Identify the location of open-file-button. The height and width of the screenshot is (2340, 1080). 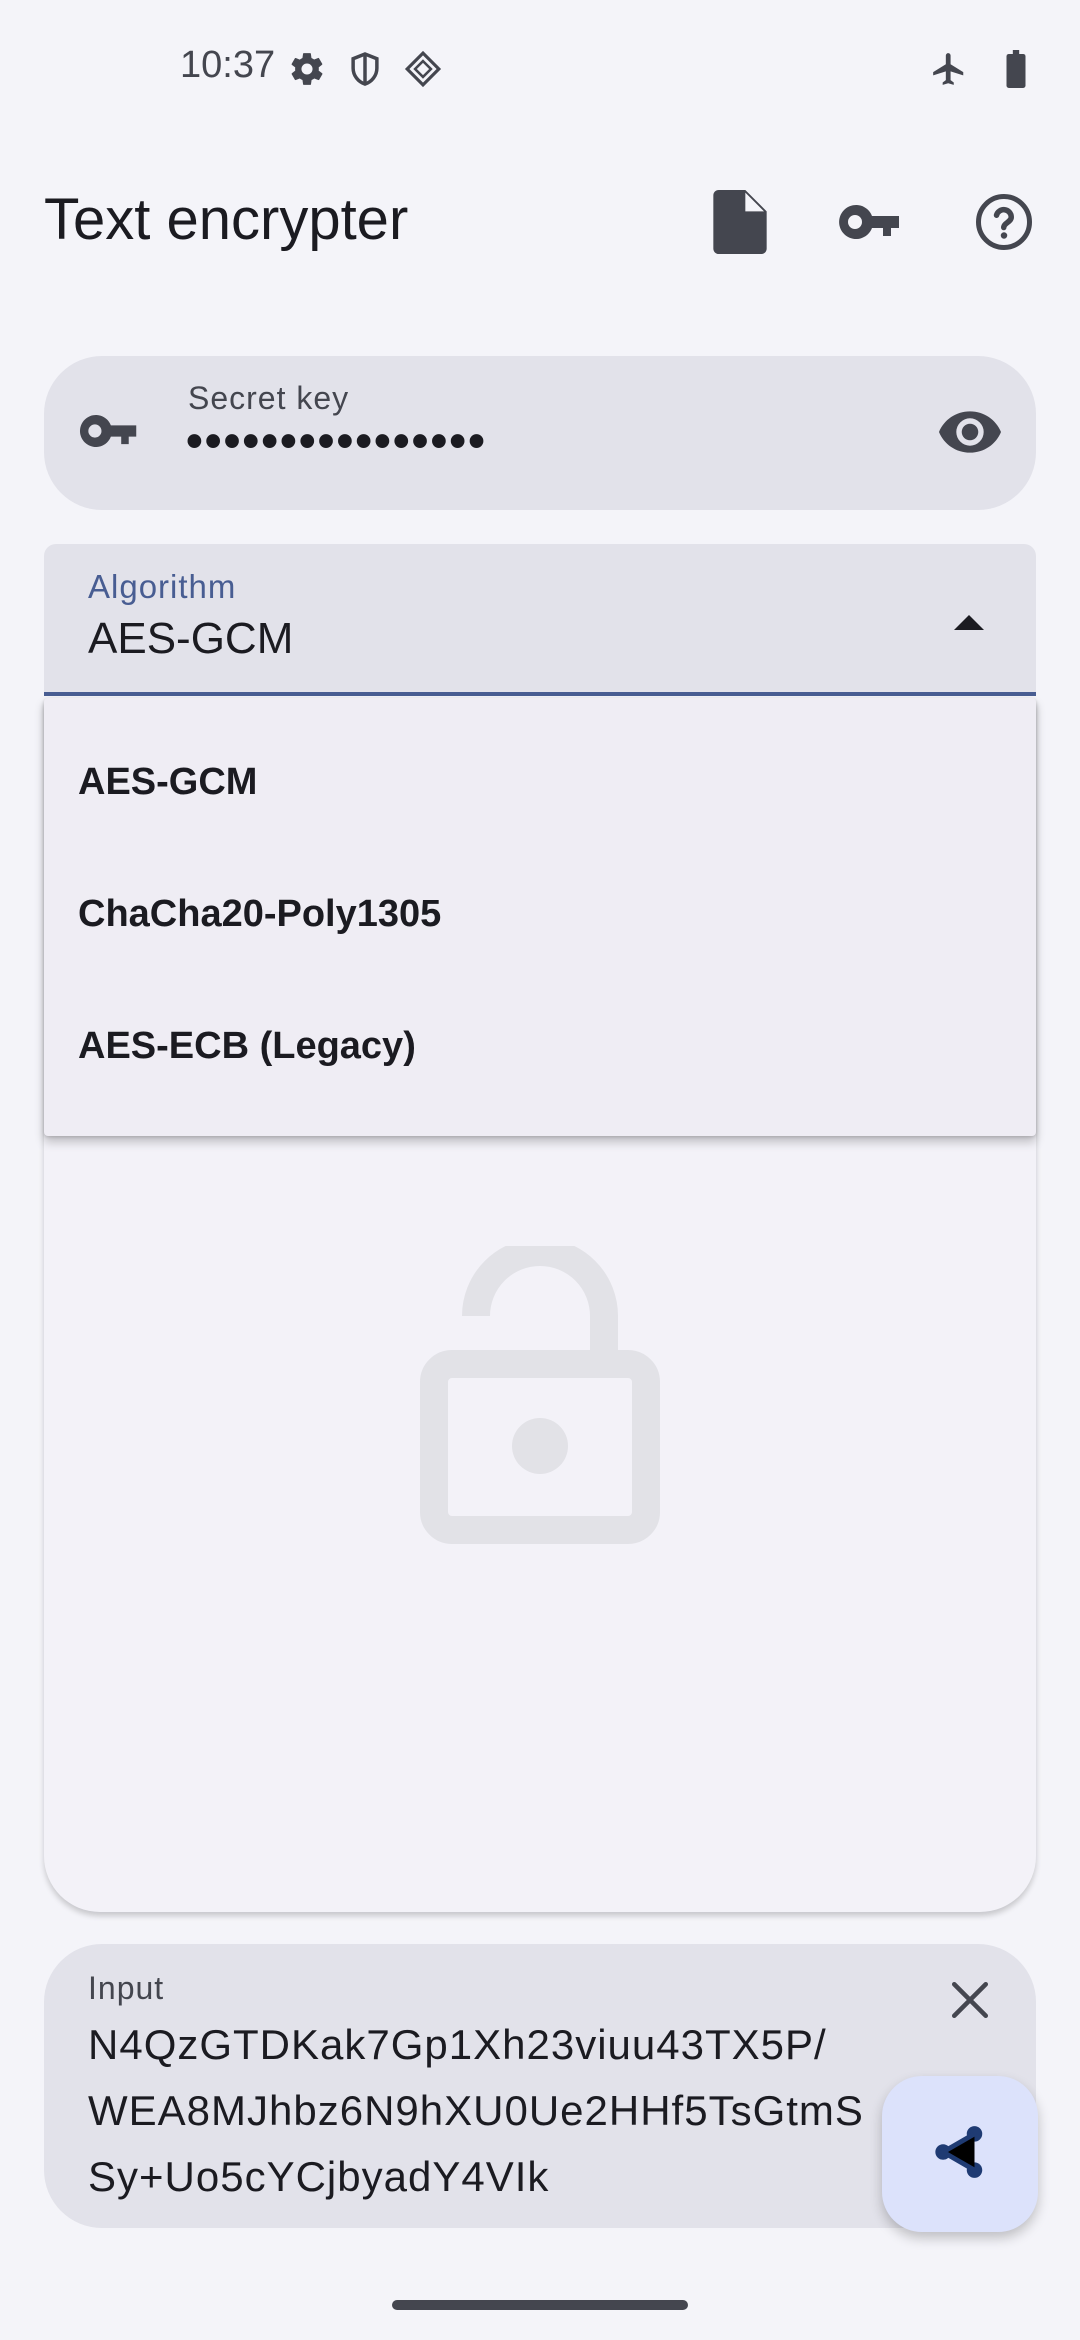
(740, 224).